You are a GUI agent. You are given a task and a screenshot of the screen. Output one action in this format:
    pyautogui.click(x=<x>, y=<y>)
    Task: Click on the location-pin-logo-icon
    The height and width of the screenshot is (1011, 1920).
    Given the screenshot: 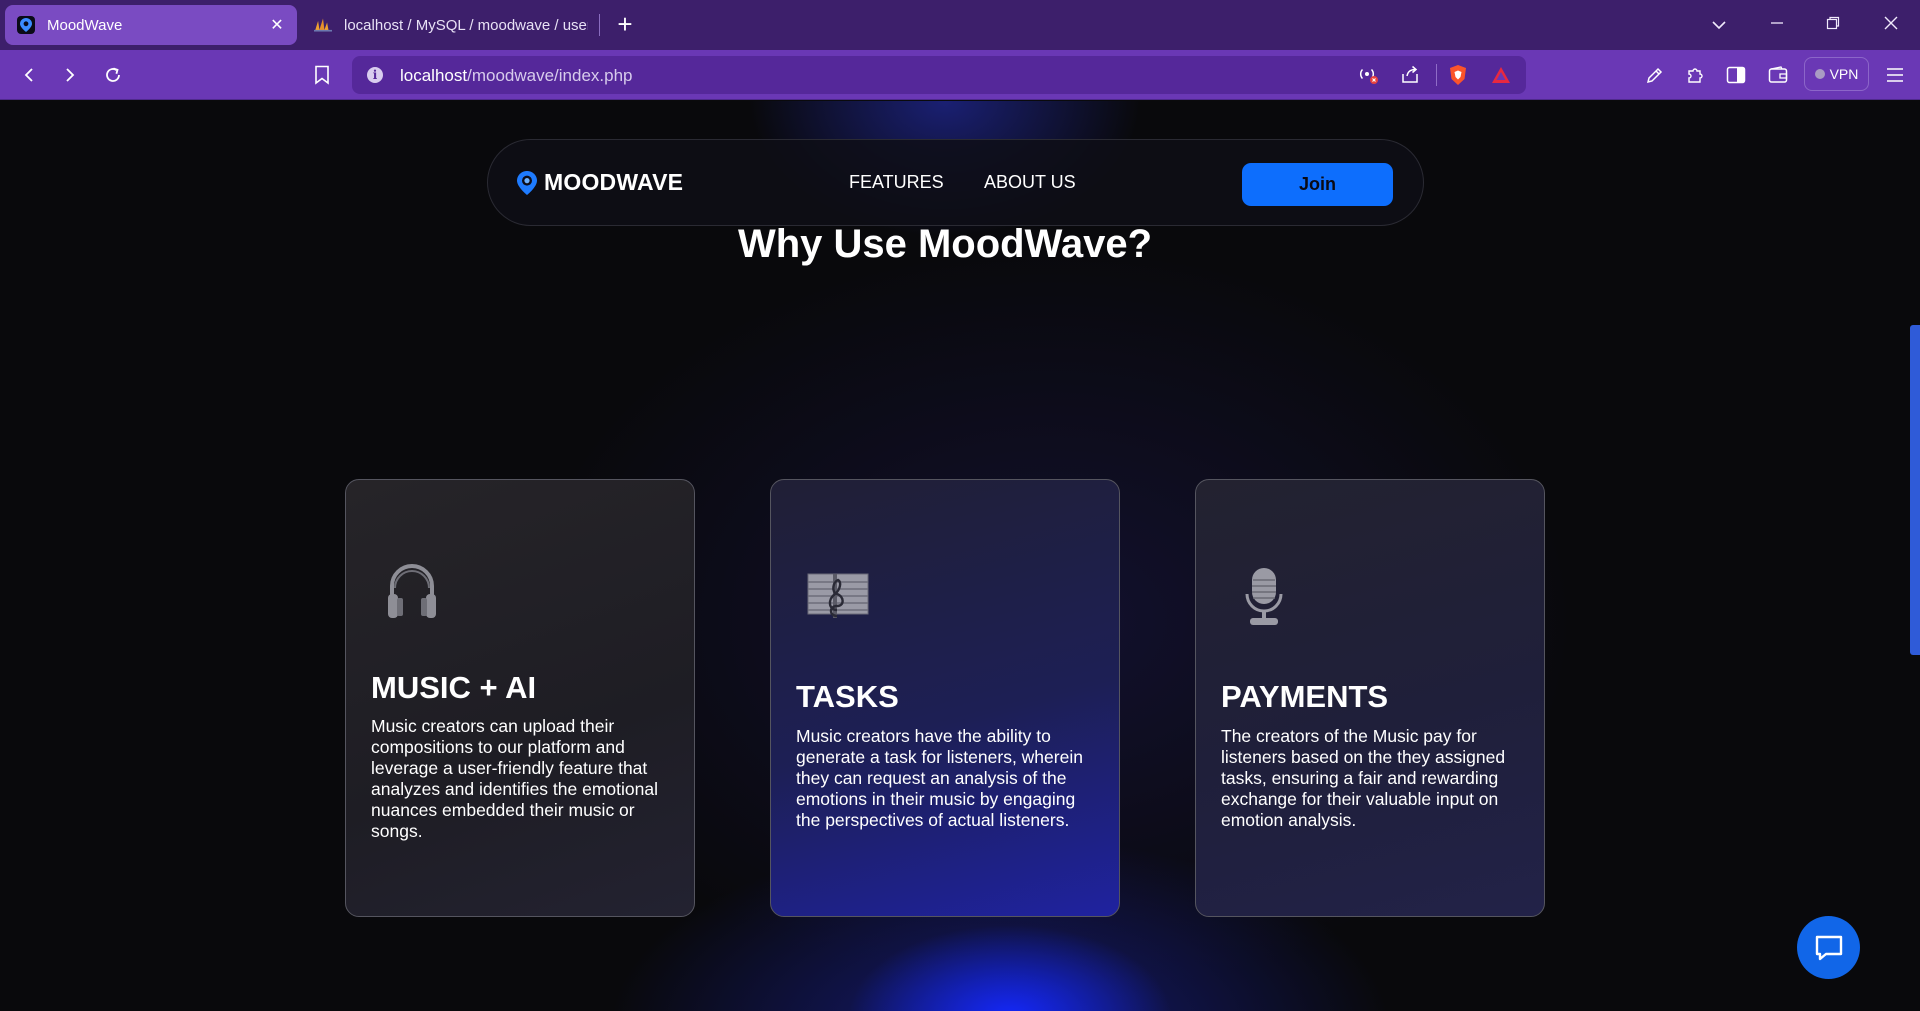 What is the action you would take?
    pyautogui.click(x=527, y=182)
    